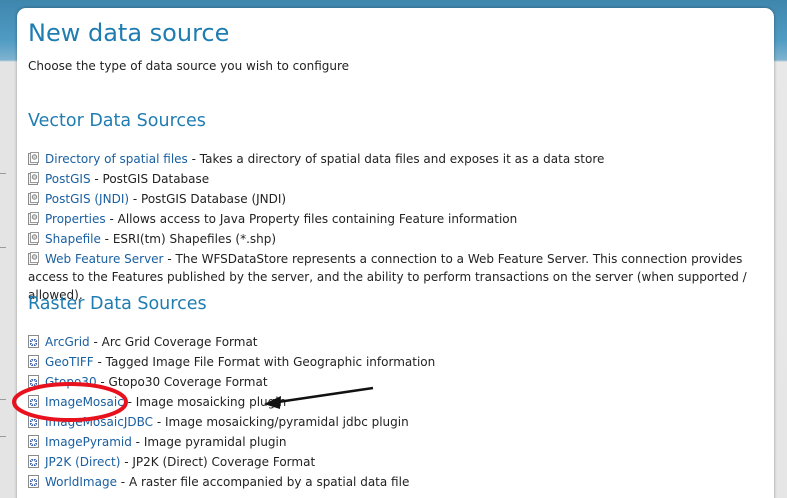 The height and width of the screenshot is (498, 787). Describe the element at coordinates (205, 402) in the screenshot. I see `raster-description: - Image mosaicking plugin` at that location.